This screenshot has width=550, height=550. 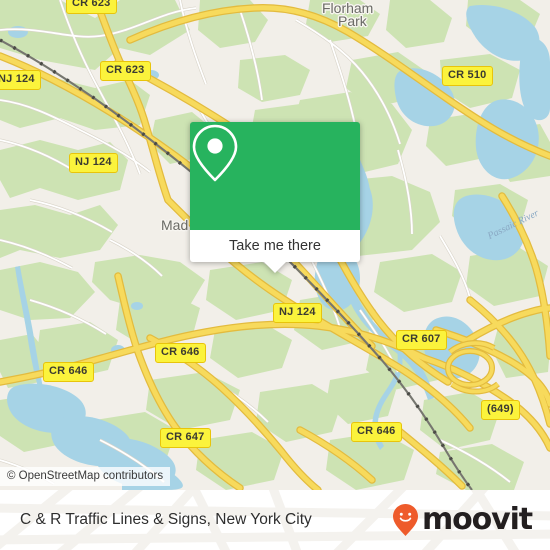 I want to click on location-popup-card: Take me there, so click(x=275, y=197).